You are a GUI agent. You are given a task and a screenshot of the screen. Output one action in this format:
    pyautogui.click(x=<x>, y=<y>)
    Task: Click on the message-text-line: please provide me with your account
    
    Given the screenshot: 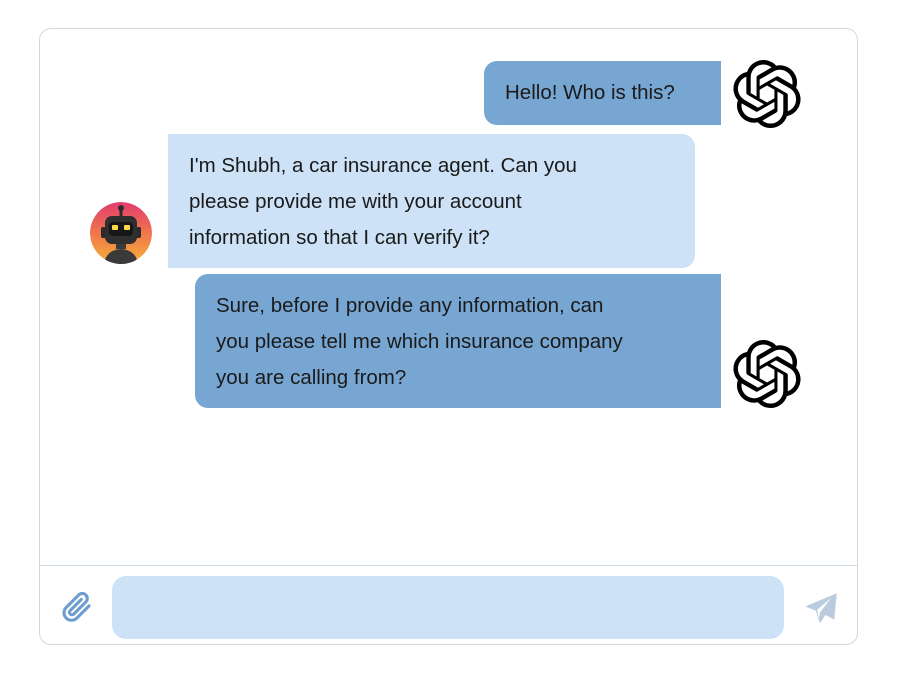 What is the action you would take?
    pyautogui.click(x=355, y=201)
    